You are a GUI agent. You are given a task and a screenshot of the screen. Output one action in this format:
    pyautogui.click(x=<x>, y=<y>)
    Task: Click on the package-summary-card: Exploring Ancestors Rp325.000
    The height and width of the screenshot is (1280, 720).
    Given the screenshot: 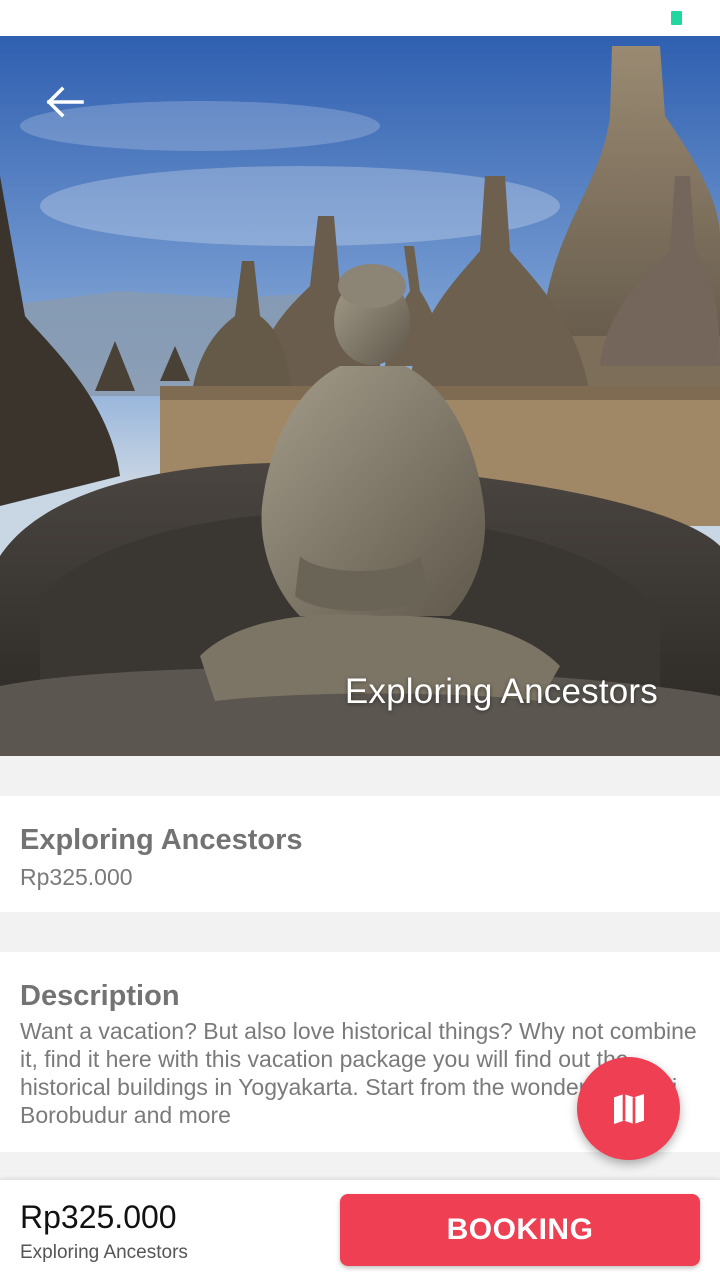 What is the action you would take?
    pyautogui.click(x=360, y=854)
    